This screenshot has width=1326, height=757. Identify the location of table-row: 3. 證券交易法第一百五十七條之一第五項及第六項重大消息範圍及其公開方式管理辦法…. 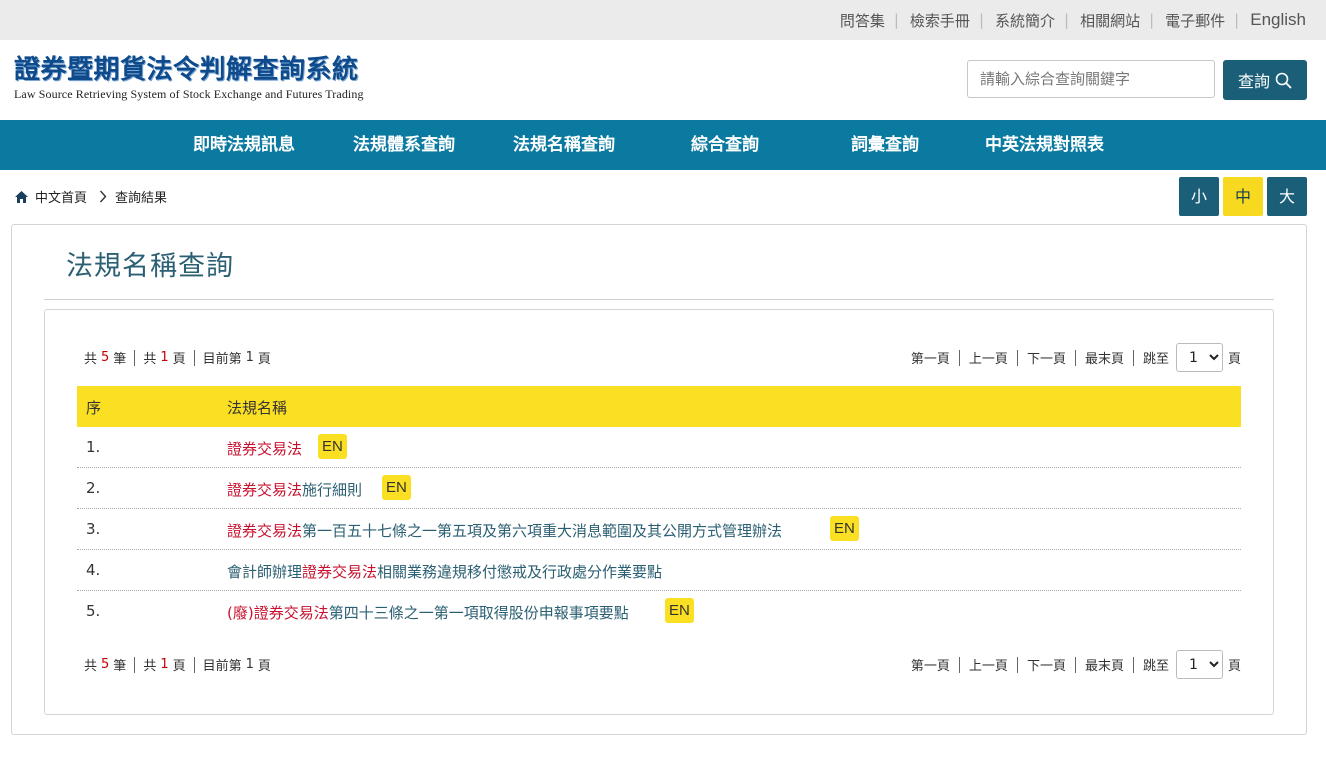
(659, 529).